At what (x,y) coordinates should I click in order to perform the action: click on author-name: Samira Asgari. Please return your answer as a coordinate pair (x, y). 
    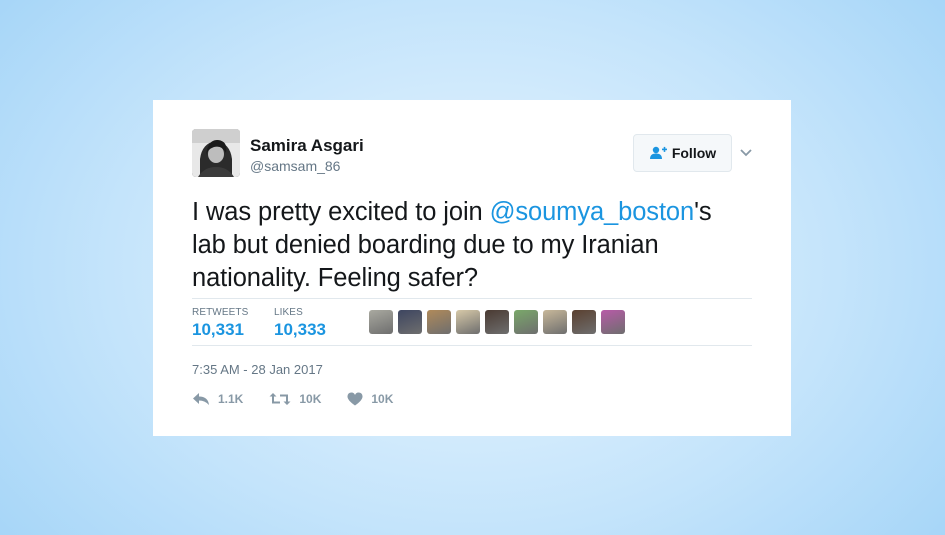
    Looking at the image, I should click on (307, 146).